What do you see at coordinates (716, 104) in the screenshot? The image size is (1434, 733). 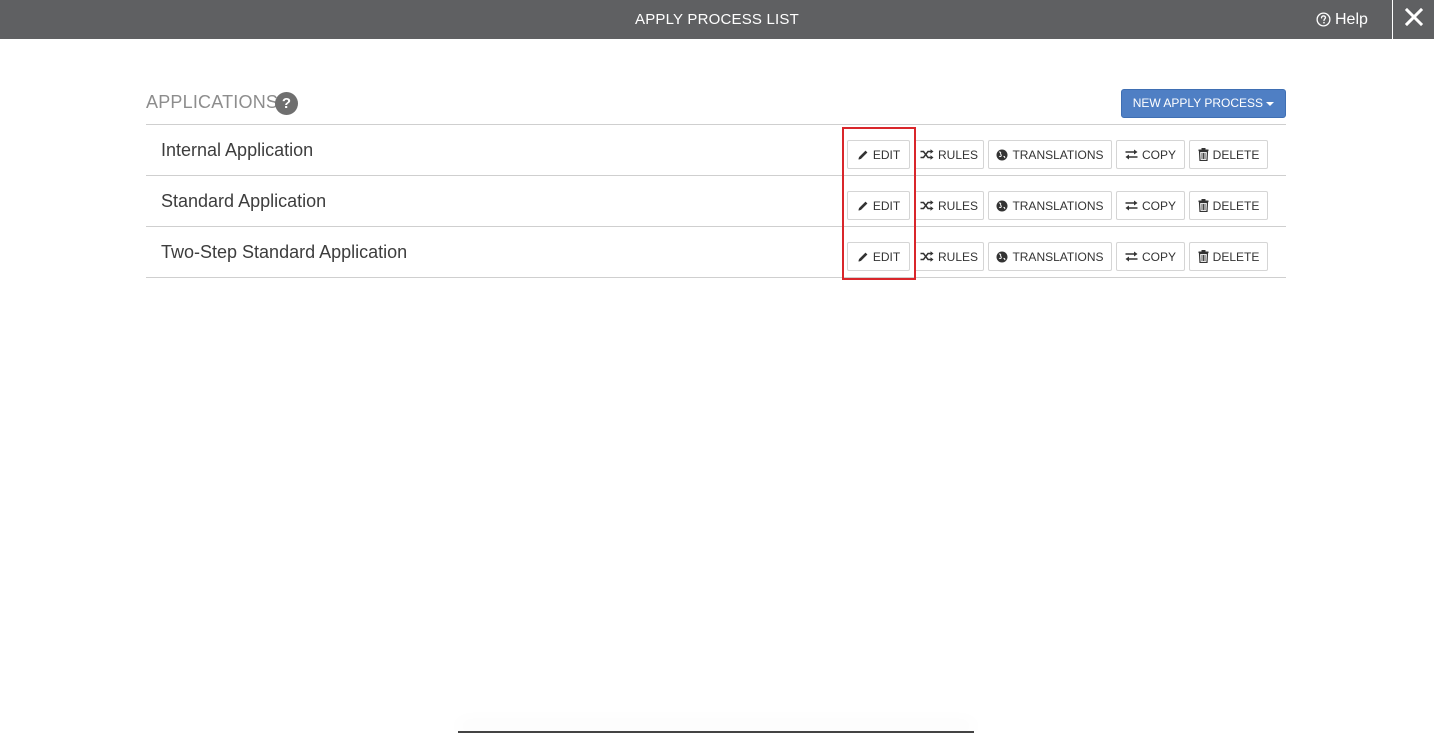 I see `section-header: APPLICATIONS ? NEW APPLY PROCESS` at bounding box center [716, 104].